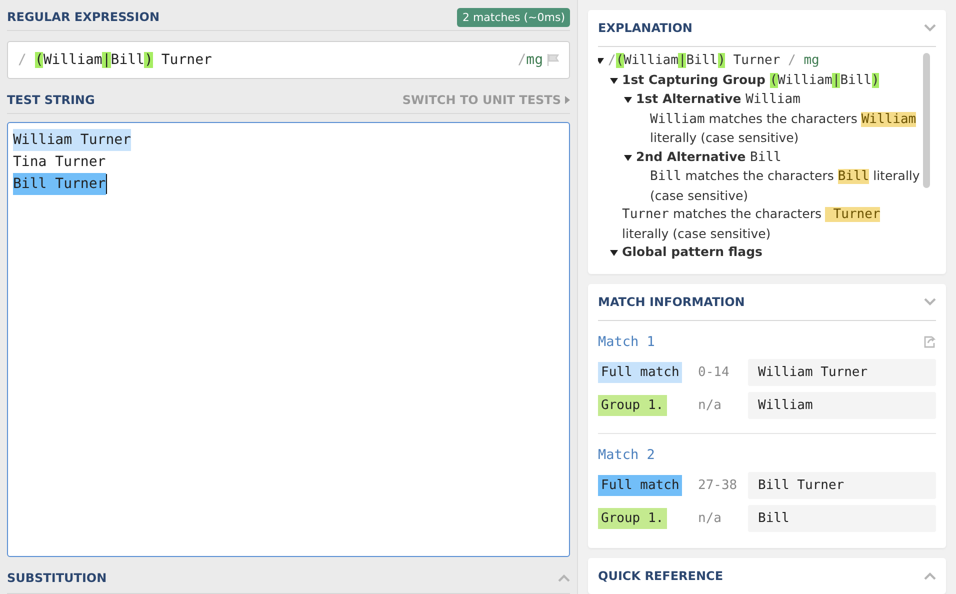 This screenshot has width=956, height=594. What do you see at coordinates (718, 485) in the screenshot?
I see `match-range: 27-38` at bounding box center [718, 485].